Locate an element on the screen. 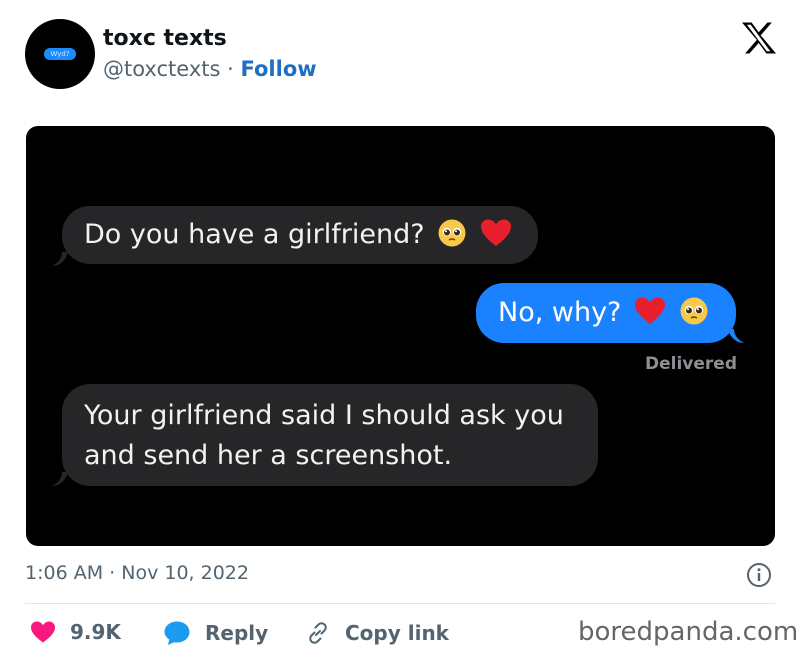 This screenshot has height=664, width=800. like-button: 9.9K is located at coordinates (75, 632).